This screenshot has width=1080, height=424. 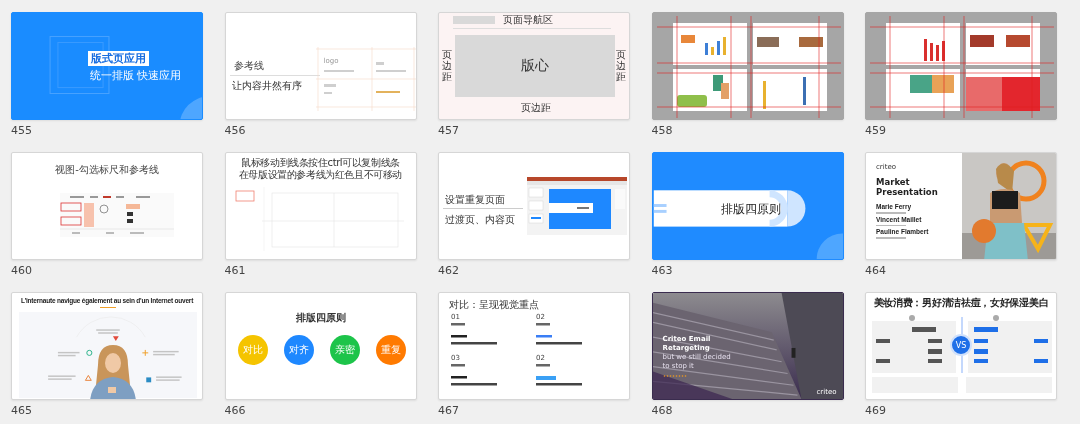 I want to click on slide-thumbnail: 页面导航区 版心 页边距 页边距 页边距, so click(x=534, y=66).